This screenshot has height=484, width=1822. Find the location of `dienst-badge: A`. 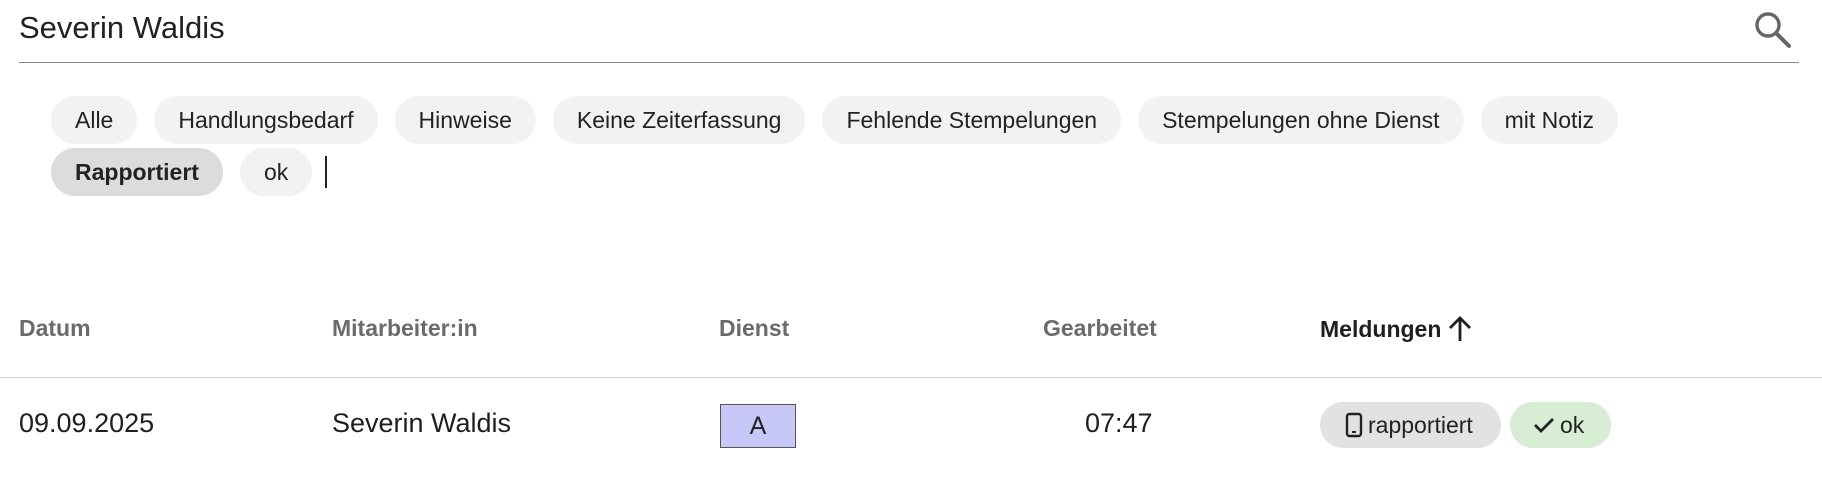

dienst-badge: A is located at coordinates (758, 426).